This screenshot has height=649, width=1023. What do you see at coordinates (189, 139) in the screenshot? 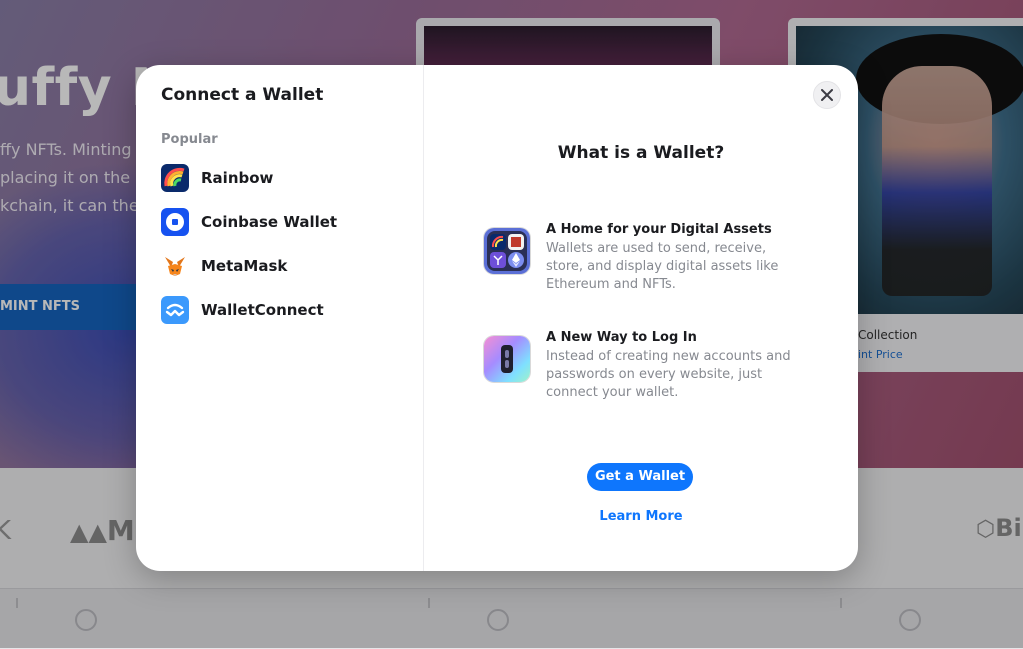
I see `section-label-popular: Popular` at bounding box center [189, 139].